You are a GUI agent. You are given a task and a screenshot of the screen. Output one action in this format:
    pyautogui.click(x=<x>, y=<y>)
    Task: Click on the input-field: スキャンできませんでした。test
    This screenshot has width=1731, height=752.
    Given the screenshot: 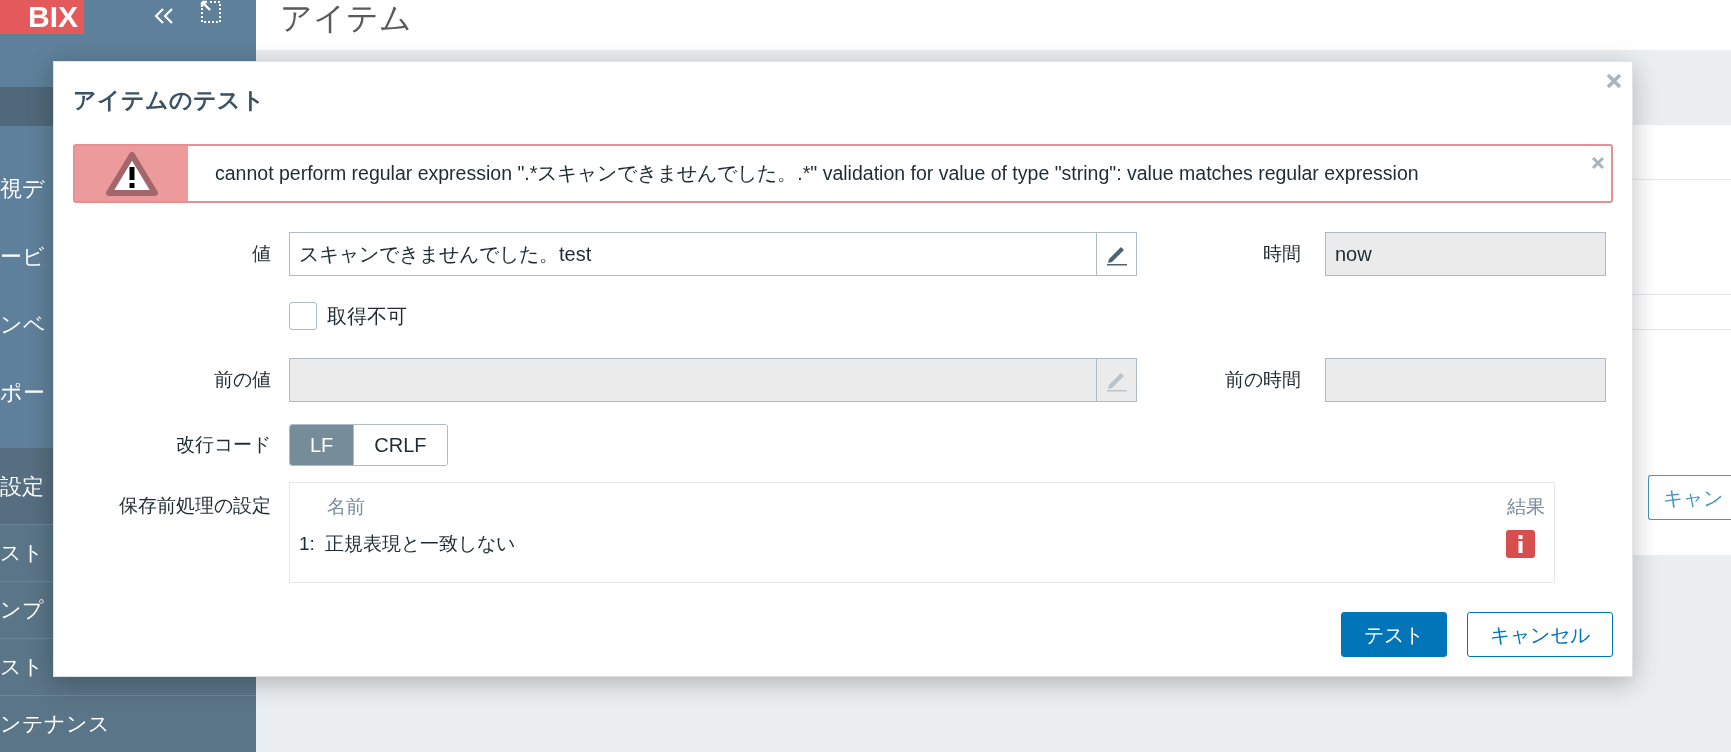 What is the action you would take?
    pyautogui.click(x=713, y=254)
    